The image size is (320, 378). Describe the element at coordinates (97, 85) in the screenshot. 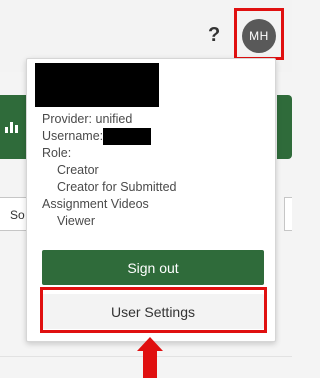

I see `redacted-name` at that location.